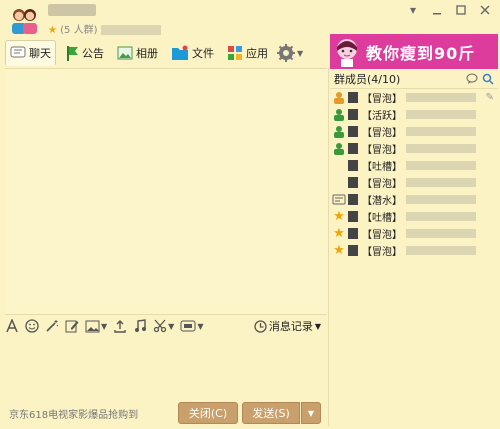 The height and width of the screenshot is (429, 500). Describe the element at coordinates (208, 413) in the screenshot. I see `close-button: 关闭(C)` at that location.